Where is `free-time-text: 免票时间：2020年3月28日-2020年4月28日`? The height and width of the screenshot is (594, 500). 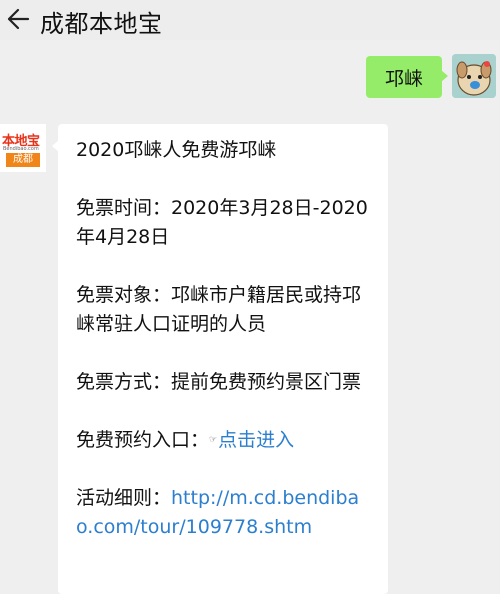 free-time-text: 免票时间：2020年3月28日-2020年4月28日 is located at coordinates (222, 222).